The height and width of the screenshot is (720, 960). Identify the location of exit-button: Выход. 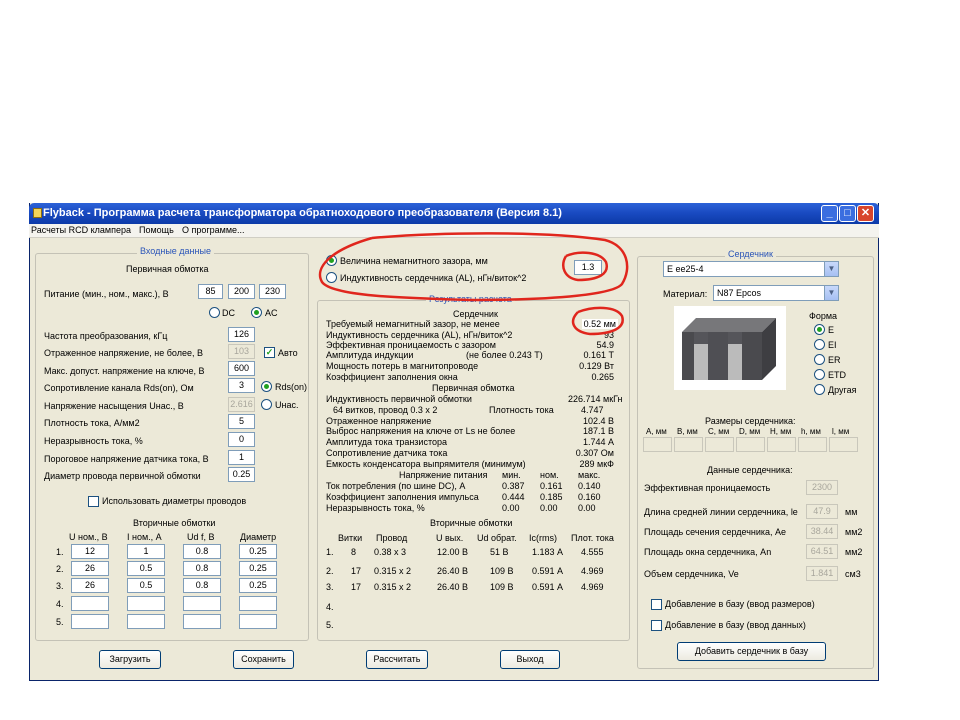
(530, 659).